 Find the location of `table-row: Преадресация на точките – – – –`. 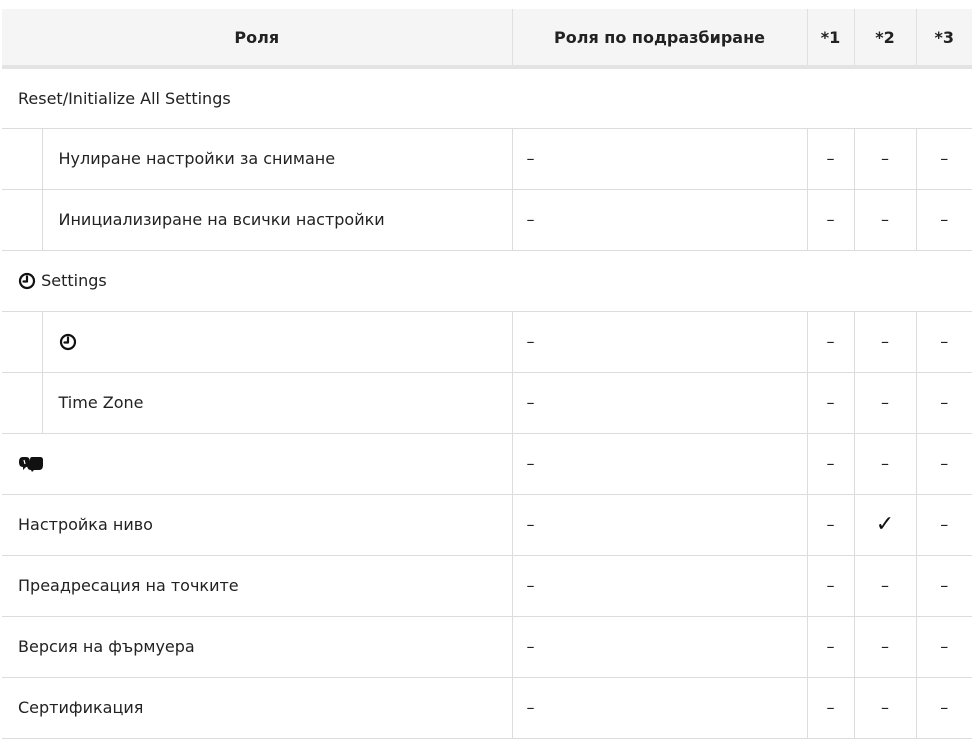

table-row: Преадресация на точките – – – – is located at coordinates (487, 586).